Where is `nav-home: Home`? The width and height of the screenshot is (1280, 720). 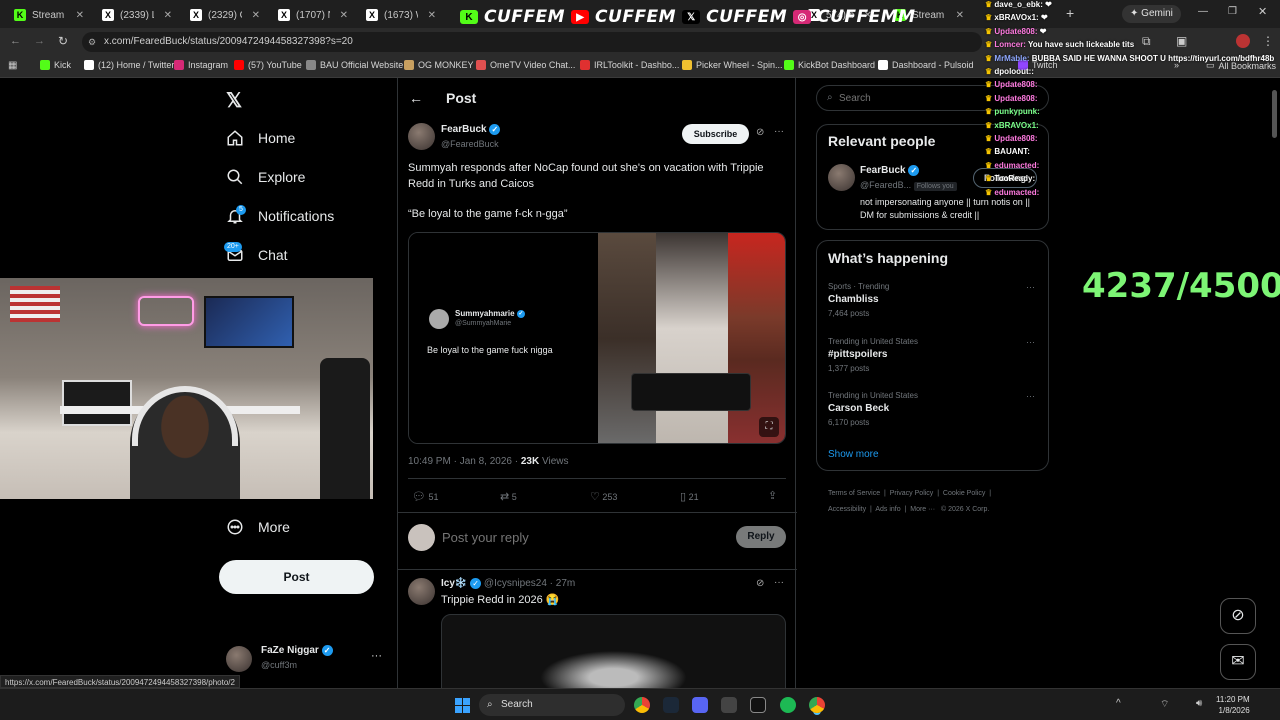 nav-home: Home is located at coordinates (260, 138).